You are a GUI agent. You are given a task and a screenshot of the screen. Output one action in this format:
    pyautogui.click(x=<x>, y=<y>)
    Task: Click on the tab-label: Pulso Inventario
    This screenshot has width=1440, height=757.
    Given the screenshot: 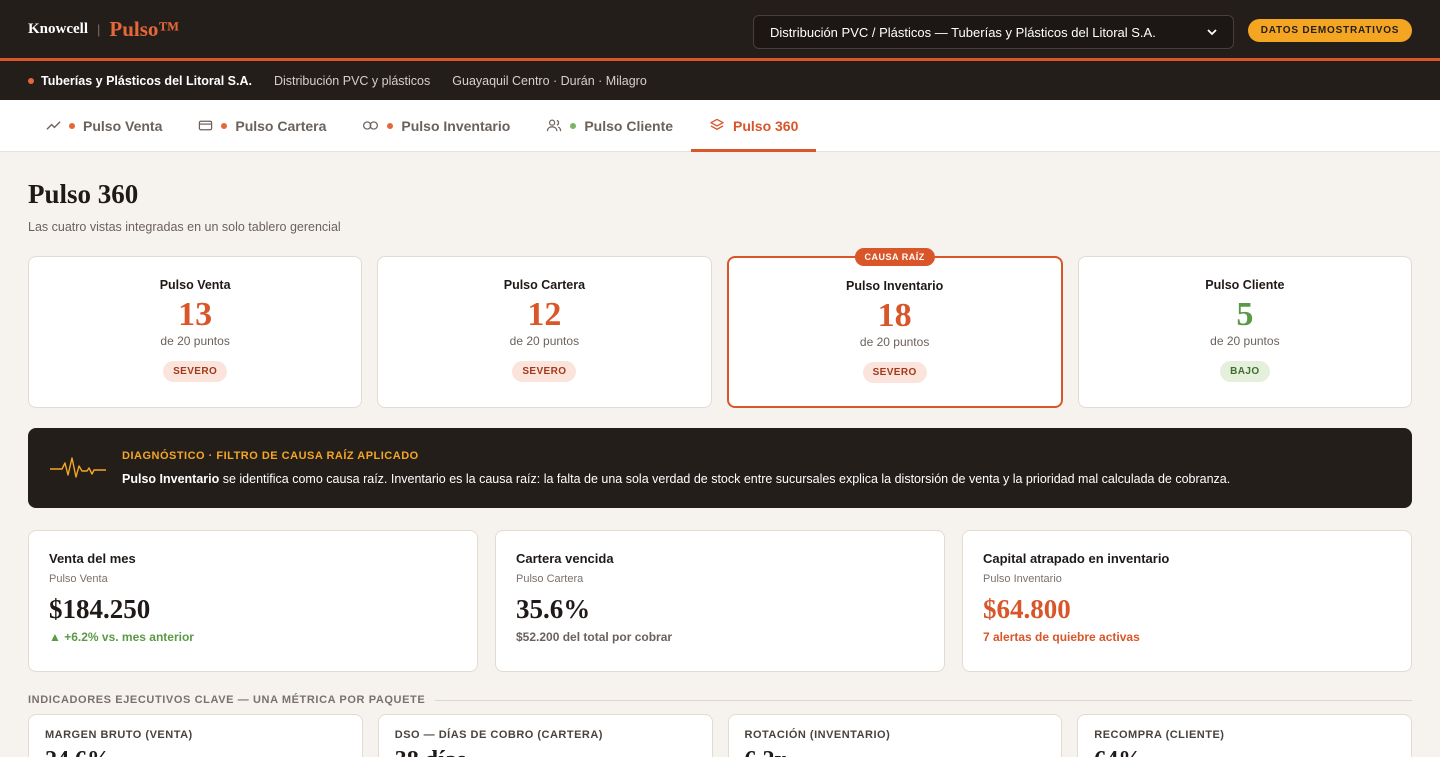 What is the action you would take?
    pyautogui.click(x=456, y=125)
    